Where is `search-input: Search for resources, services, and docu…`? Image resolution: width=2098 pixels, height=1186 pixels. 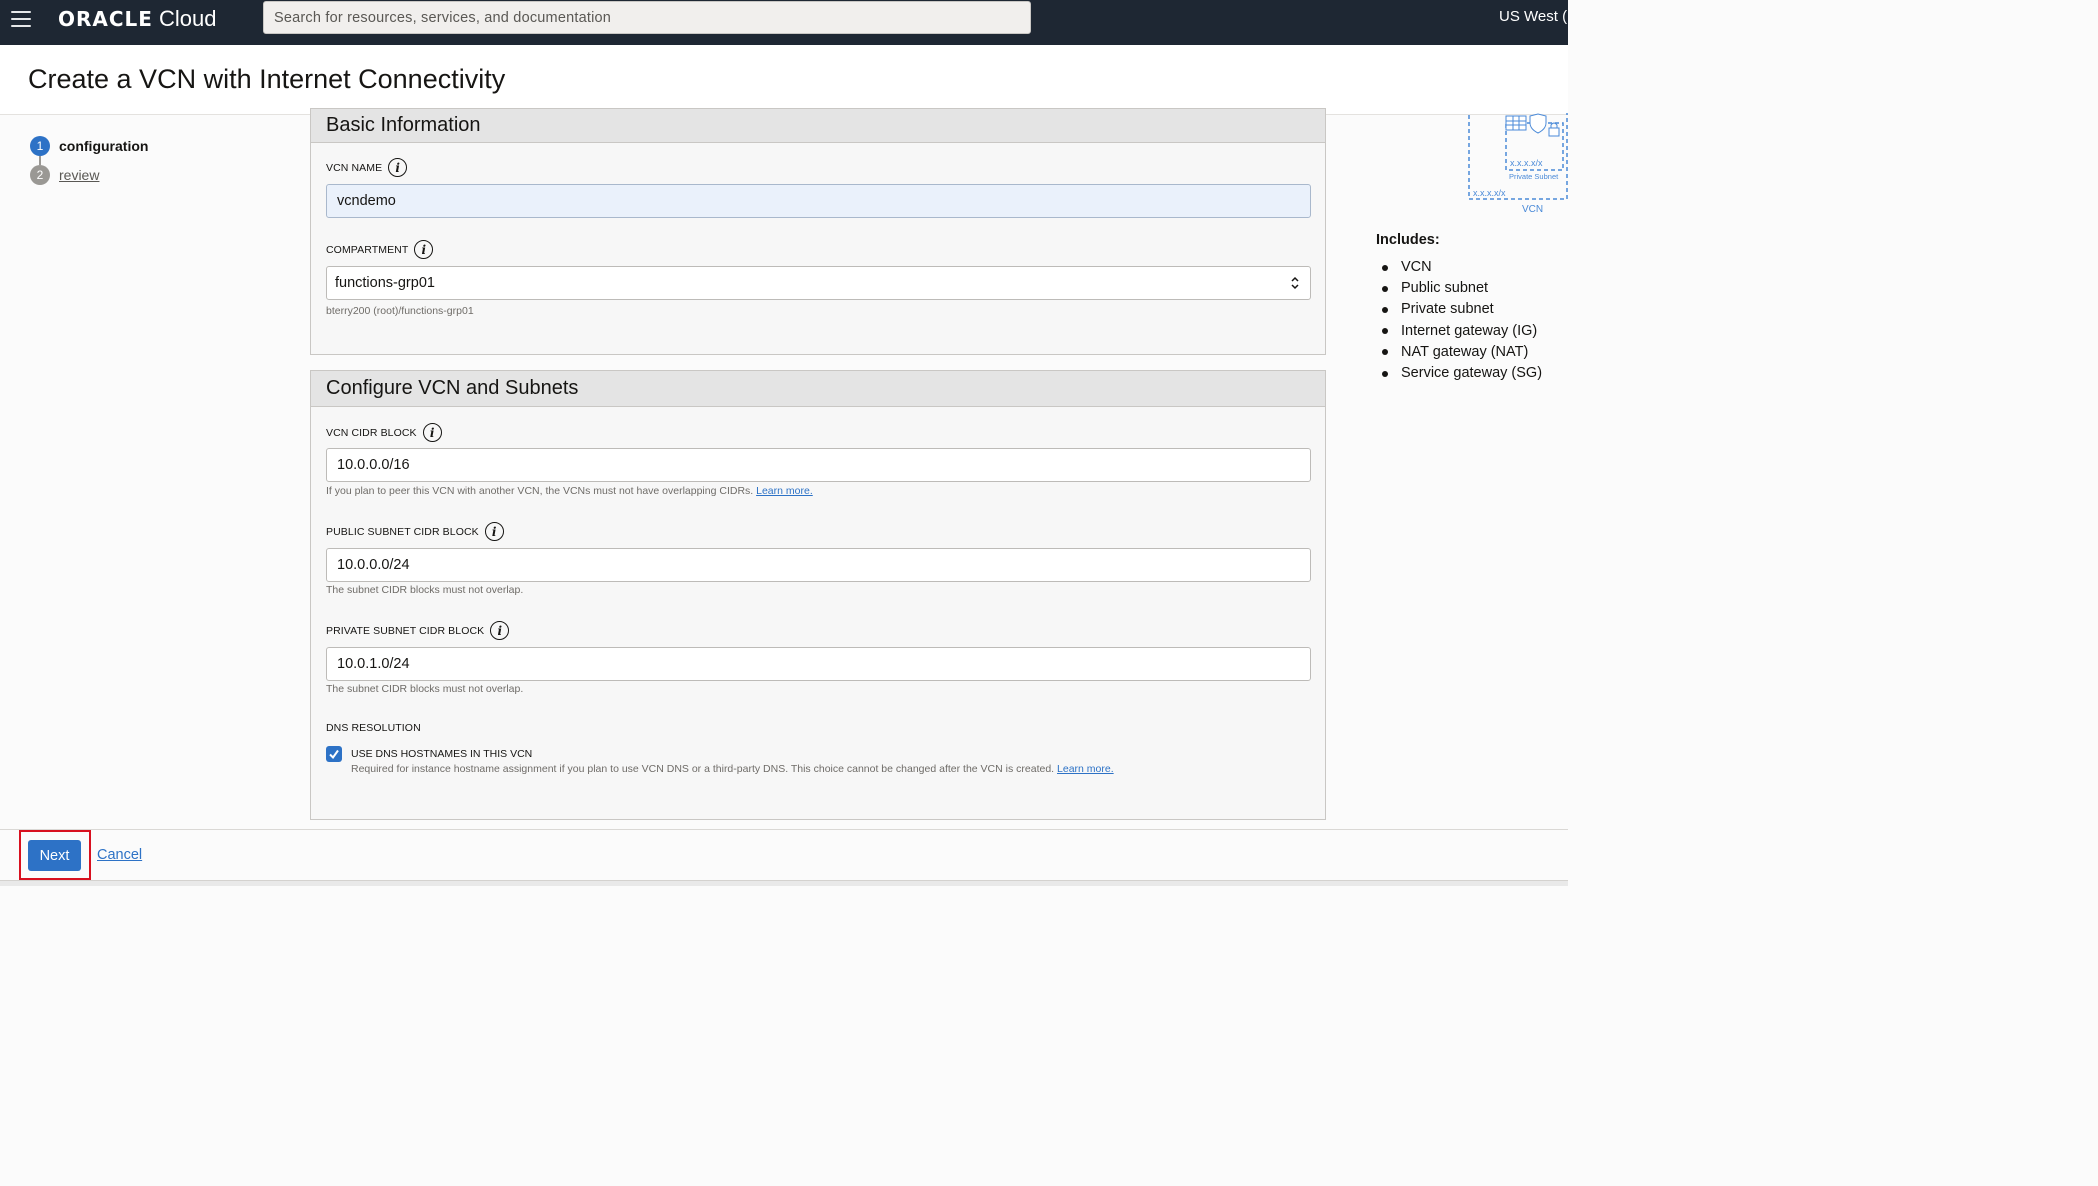 search-input: Search for resources, services, and docu… is located at coordinates (647, 17).